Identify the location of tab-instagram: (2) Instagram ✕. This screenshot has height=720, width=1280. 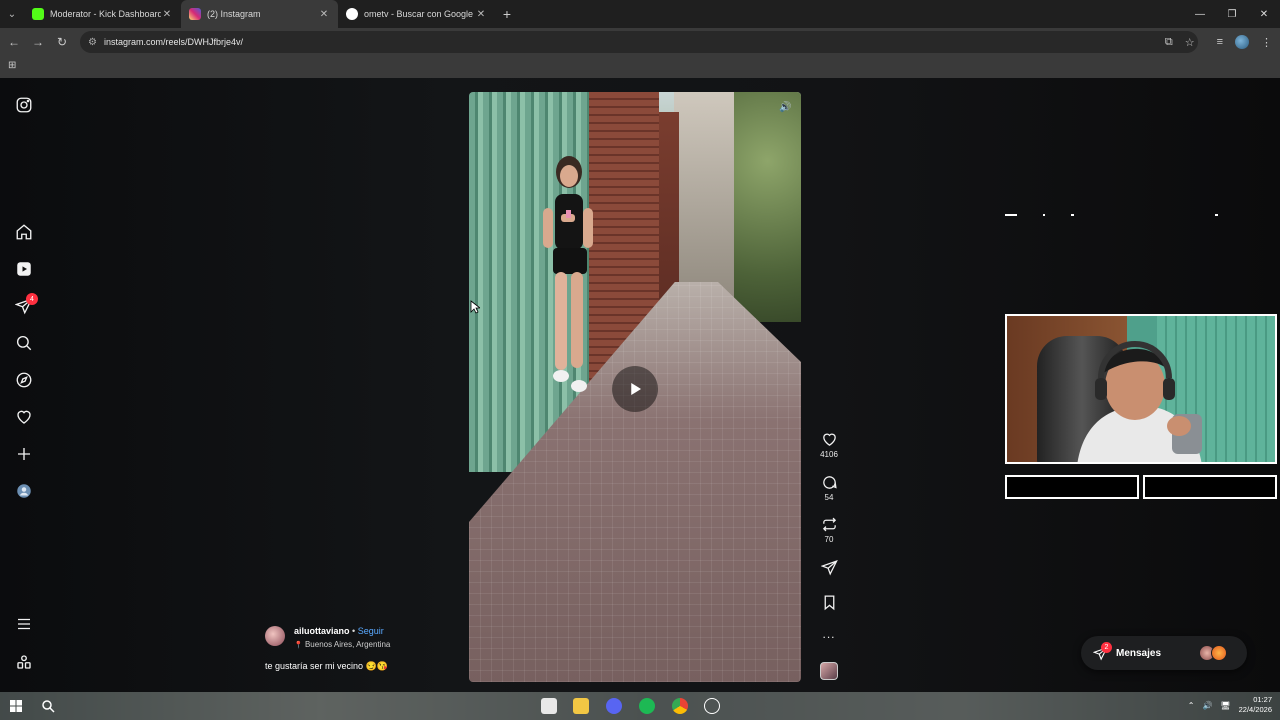
(259, 14).